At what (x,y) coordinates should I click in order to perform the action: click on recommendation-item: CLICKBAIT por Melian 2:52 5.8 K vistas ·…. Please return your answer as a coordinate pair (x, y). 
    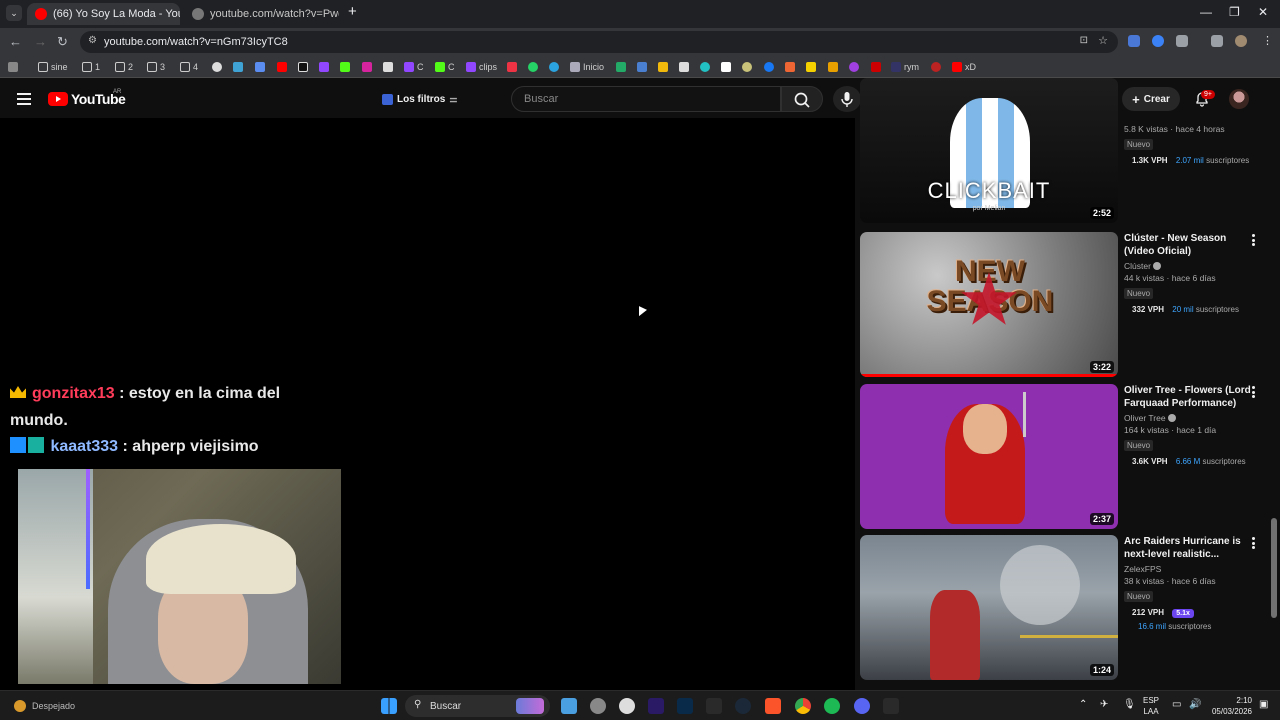
    Looking at the image, I should click on (1066, 152).